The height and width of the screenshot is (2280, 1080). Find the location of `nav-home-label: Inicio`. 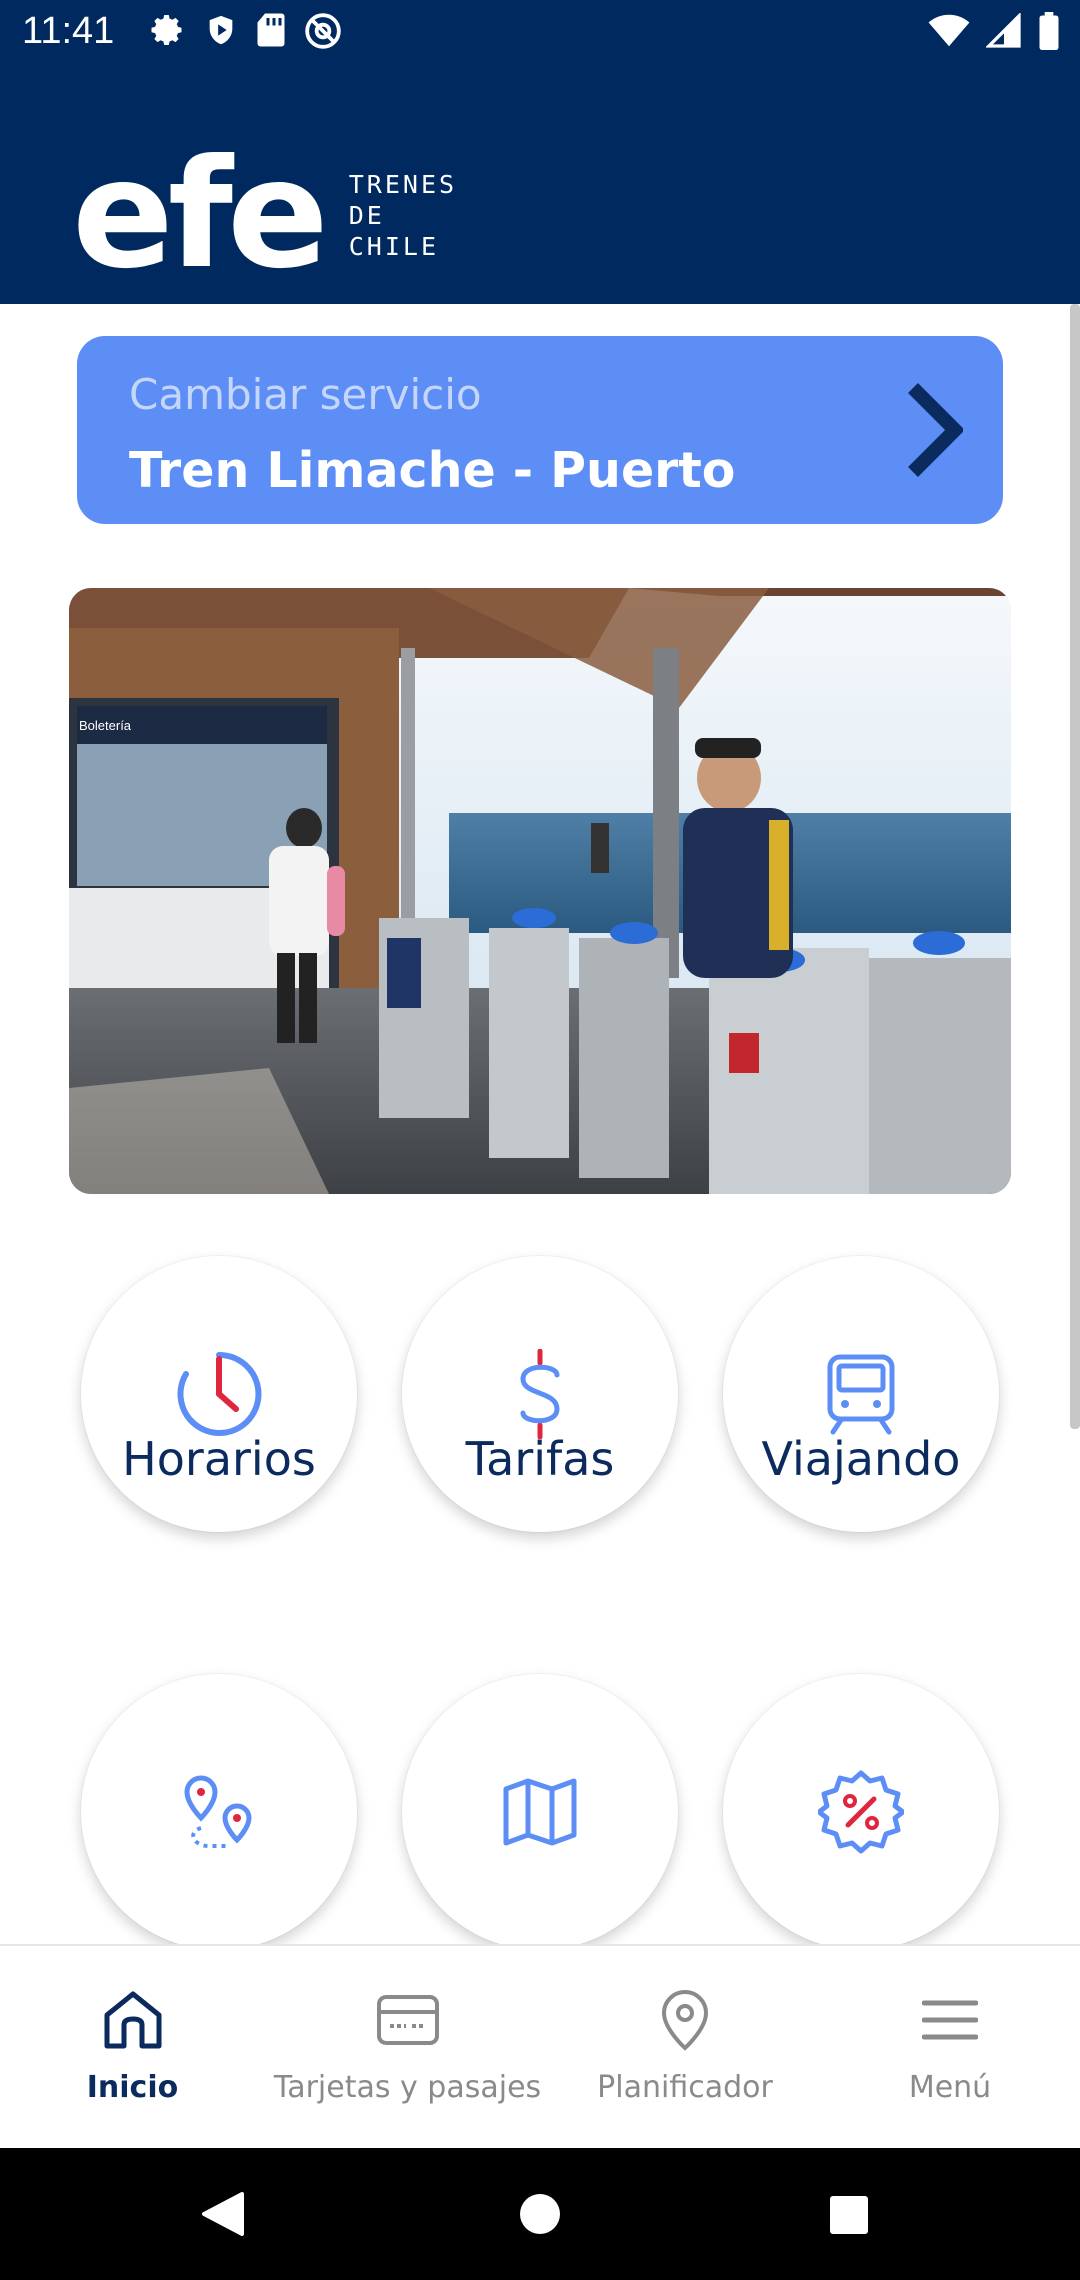

nav-home-label: Inicio is located at coordinates (132, 2087).